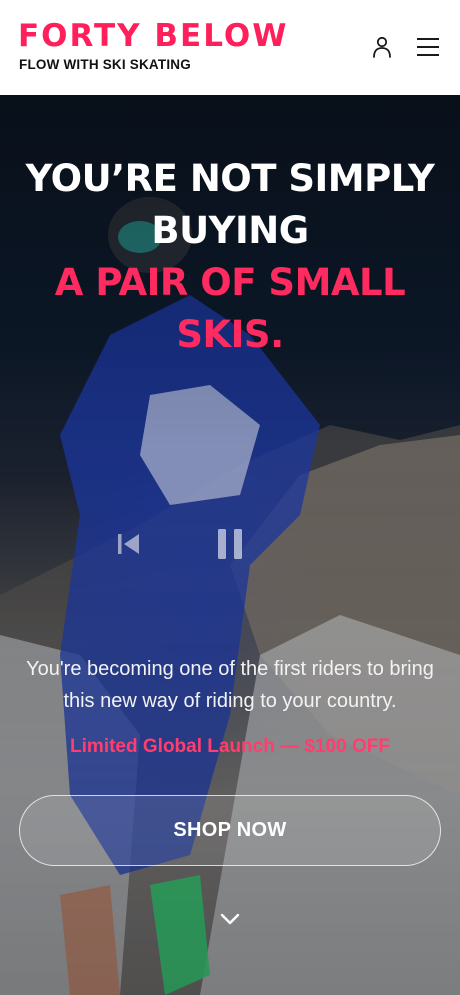 Image resolution: width=460 pixels, height=995 pixels. Describe the element at coordinates (230, 178) in the screenshot. I see `headline-line-1: YOU’RE NOT SIMPLY` at that location.